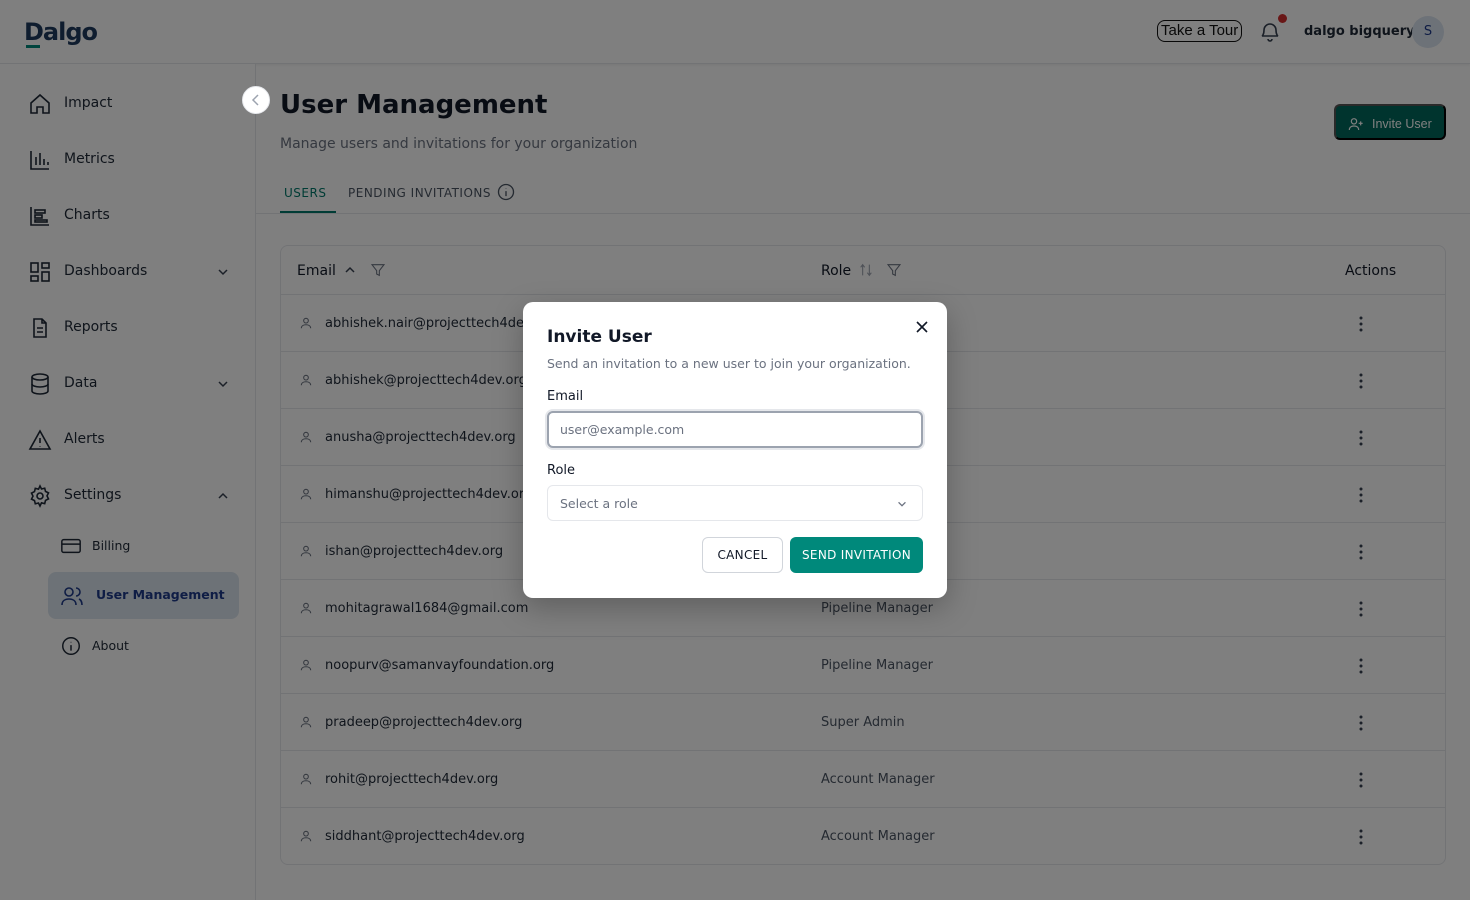  Describe the element at coordinates (599, 337) in the screenshot. I see `dialog-title: Invite User` at that location.